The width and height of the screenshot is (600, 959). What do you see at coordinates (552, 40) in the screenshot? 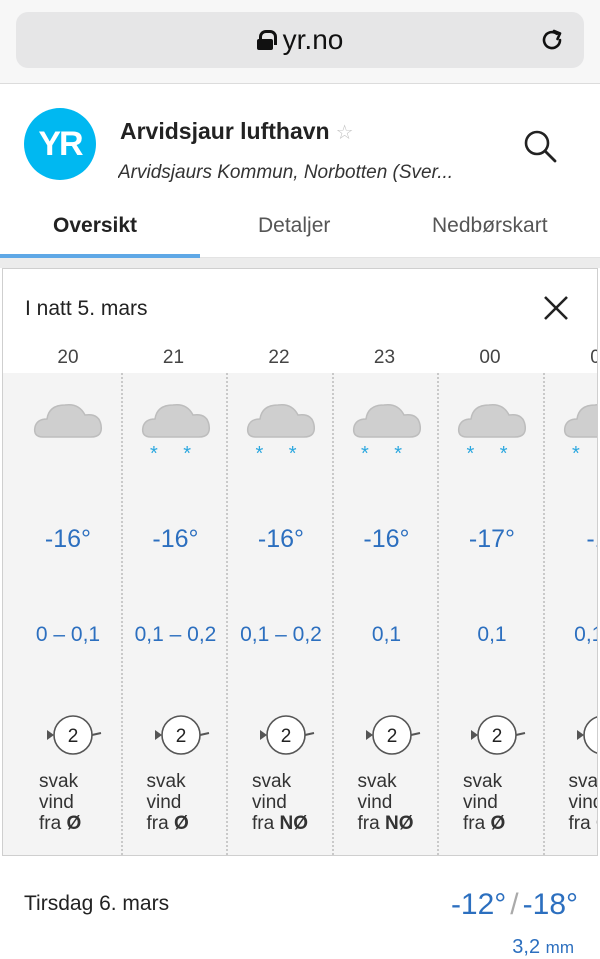
I see `reload-icon` at bounding box center [552, 40].